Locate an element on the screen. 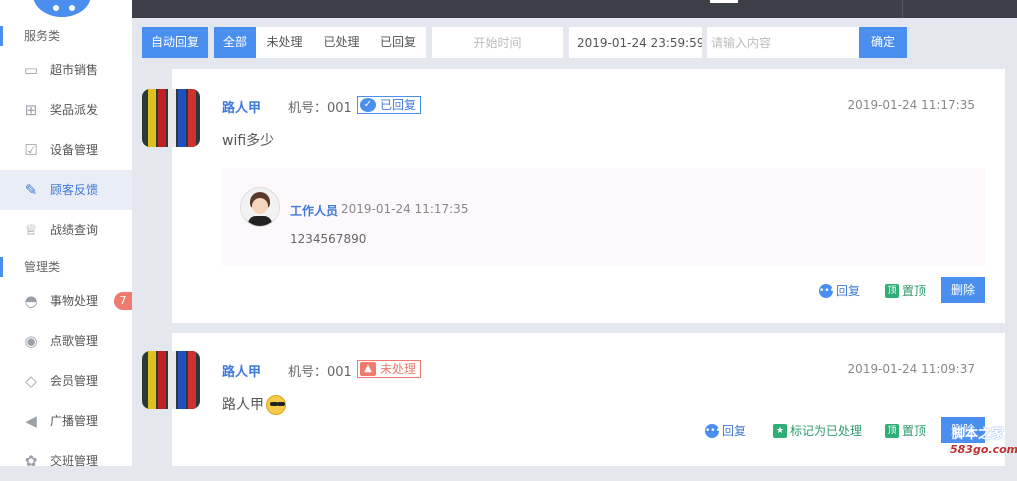 This screenshot has height=481, width=1017. diamond-icon: ◇ is located at coordinates (31, 381).